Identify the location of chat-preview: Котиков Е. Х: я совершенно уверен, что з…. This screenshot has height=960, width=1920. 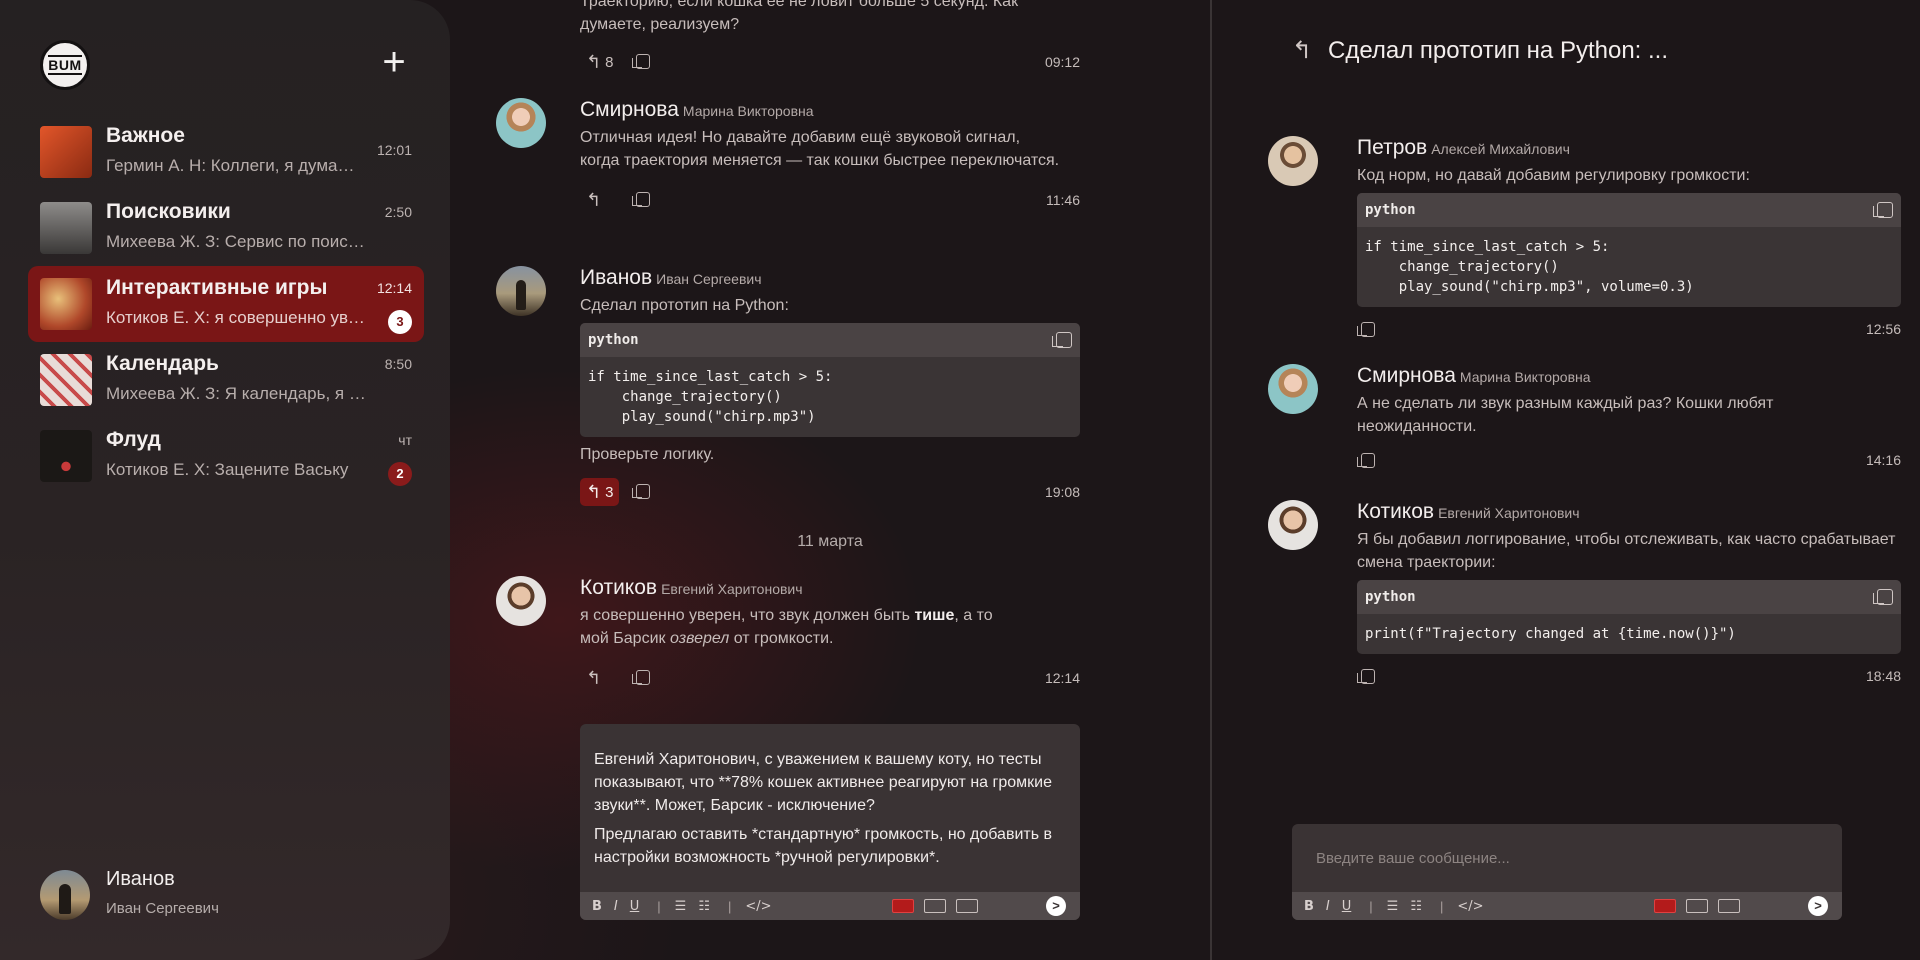
(236, 317).